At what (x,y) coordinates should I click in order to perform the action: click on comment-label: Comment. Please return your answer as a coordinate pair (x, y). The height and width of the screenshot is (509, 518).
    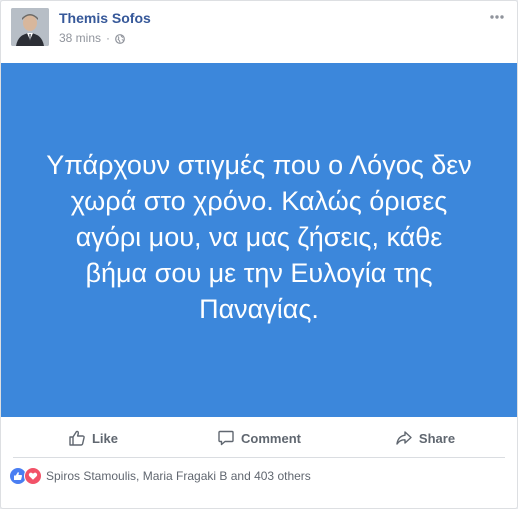
    Looking at the image, I should click on (271, 438).